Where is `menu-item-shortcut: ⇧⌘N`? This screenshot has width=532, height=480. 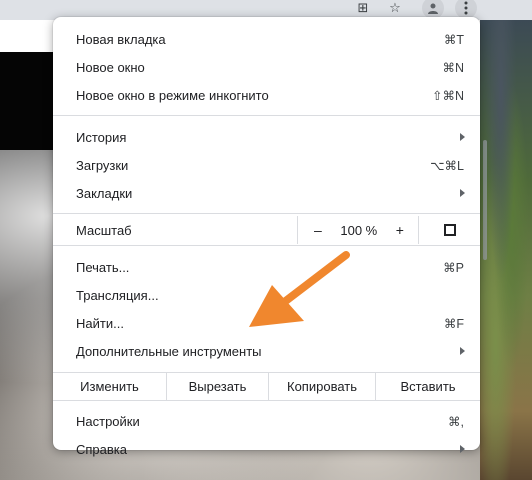 menu-item-shortcut: ⇧⌘N is located at coordinates (447, 95).